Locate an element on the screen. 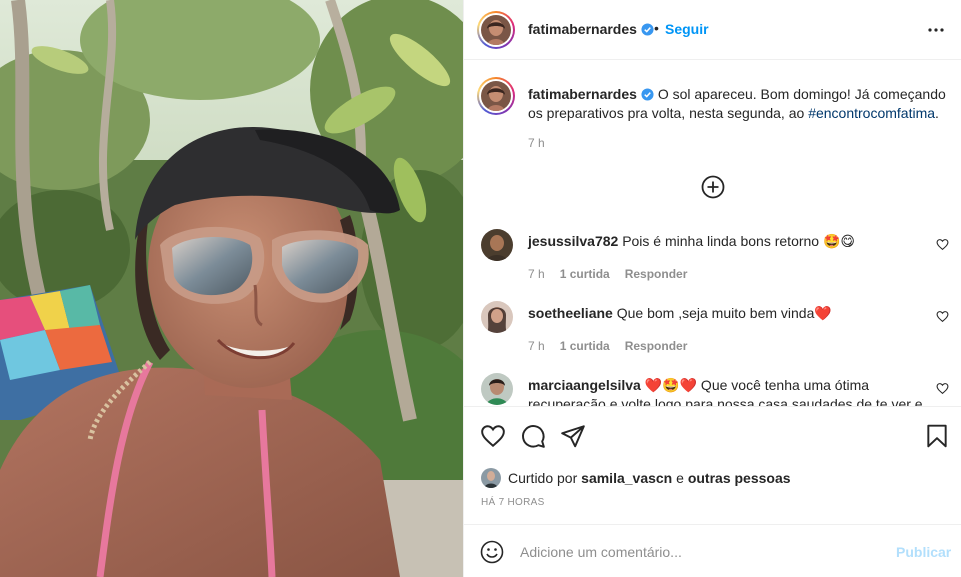 The height and width of the screenshot is (577, 961). caption-verified-badge-icon is located at coordinates (647, 94).